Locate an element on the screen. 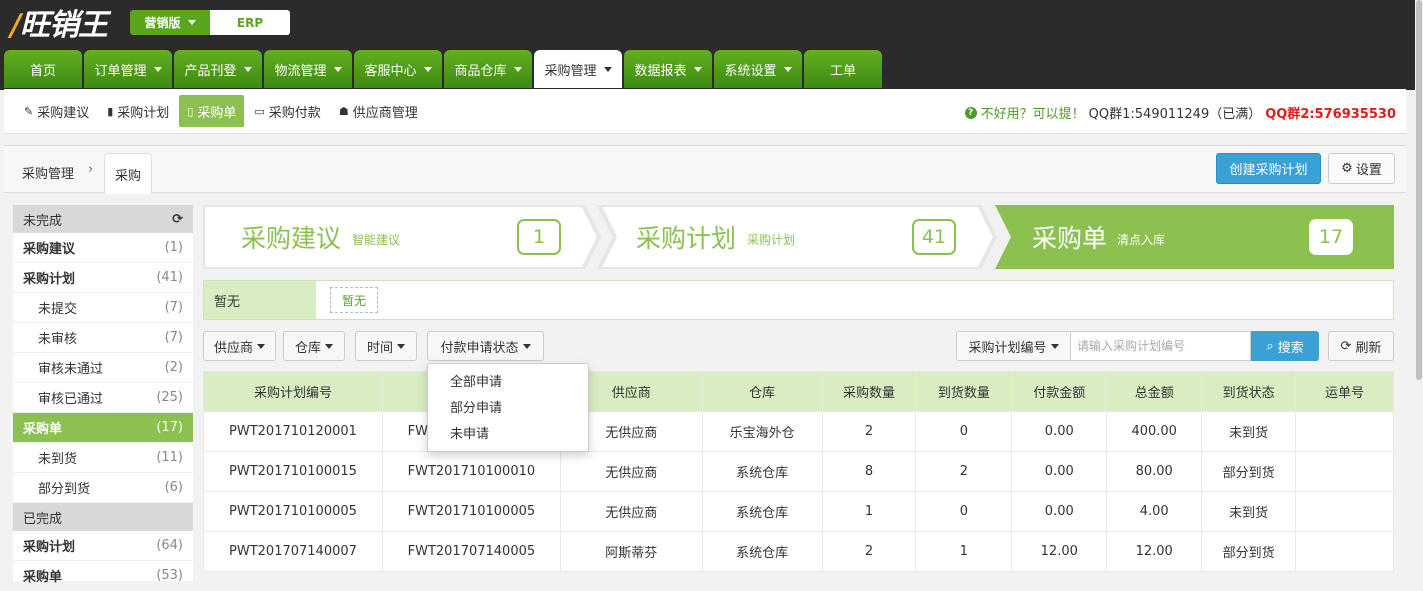 Image resolution: width=1423 pixels, height=591 pixels. dropdown-option: 全部申请 is located at coordinates (508, 383).